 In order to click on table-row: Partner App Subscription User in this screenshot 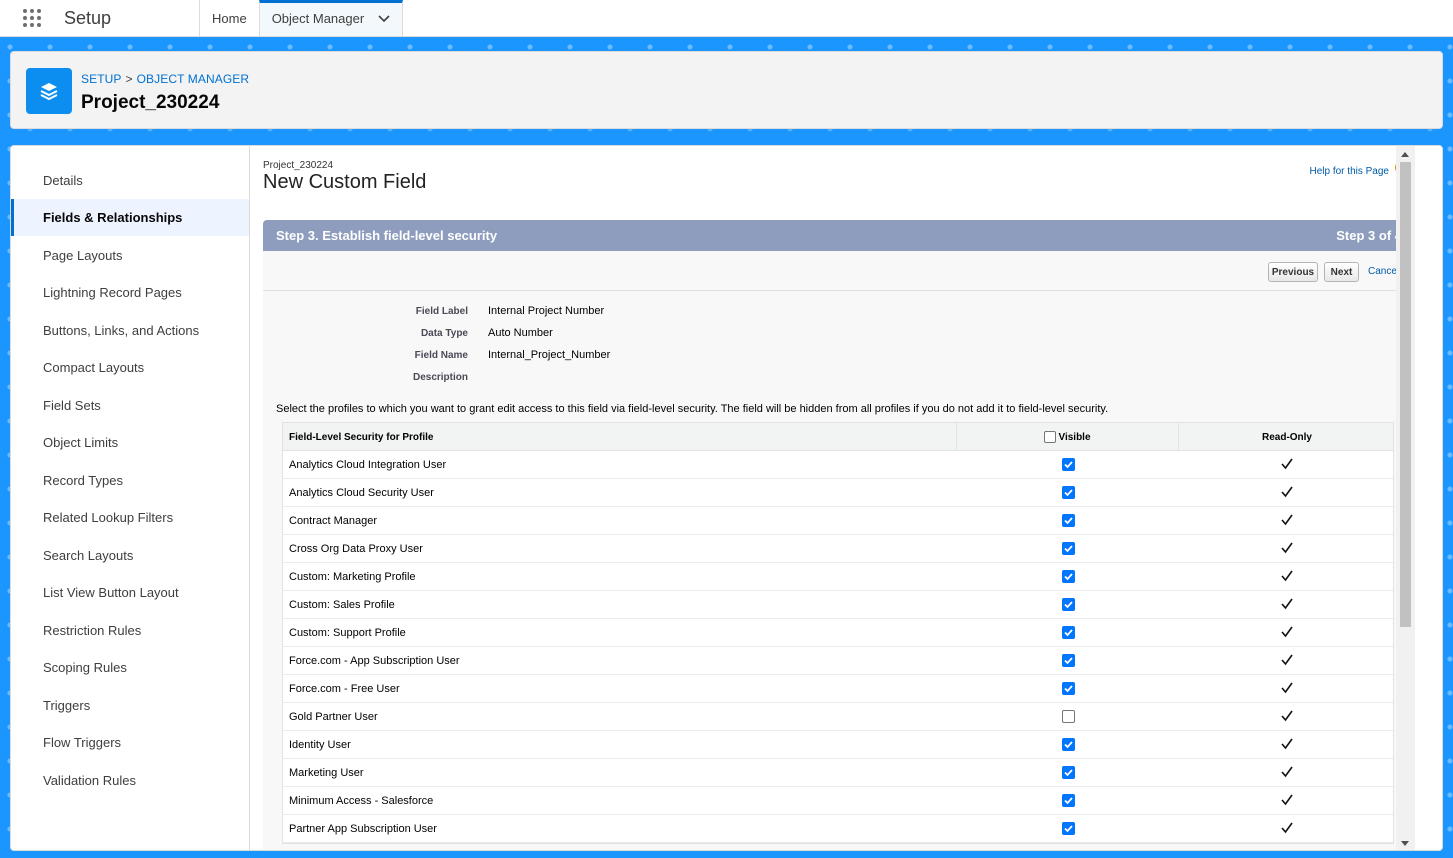, I will do `click(838, 829)`.